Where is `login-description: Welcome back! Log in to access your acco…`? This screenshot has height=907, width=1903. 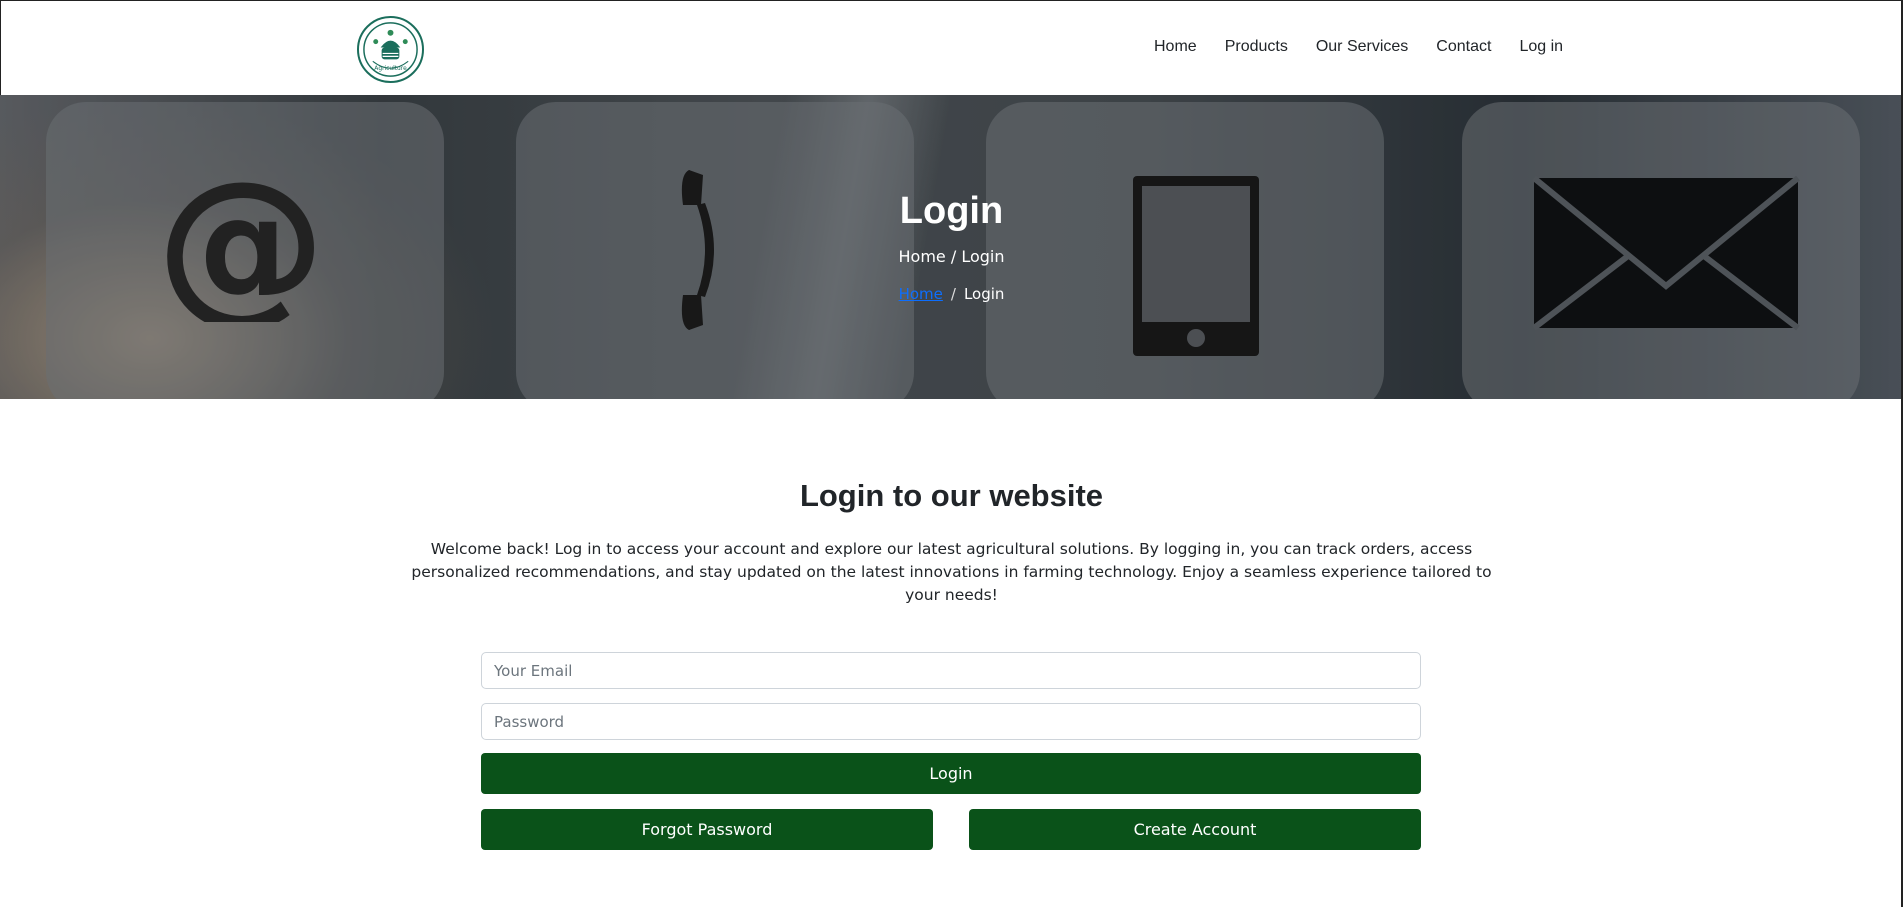 login-description: Welcome back! Log in to access your acco… is located at coordinates (951, 572).